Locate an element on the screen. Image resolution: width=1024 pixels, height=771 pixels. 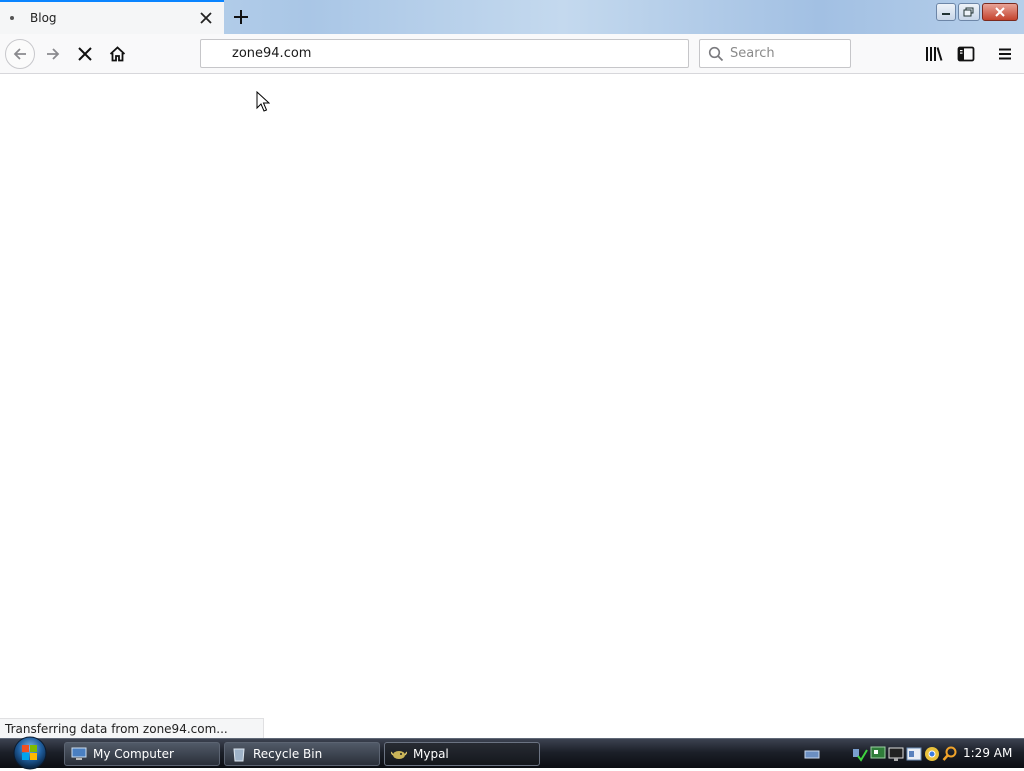
close-tab-button is located at coordinates (206, 18).